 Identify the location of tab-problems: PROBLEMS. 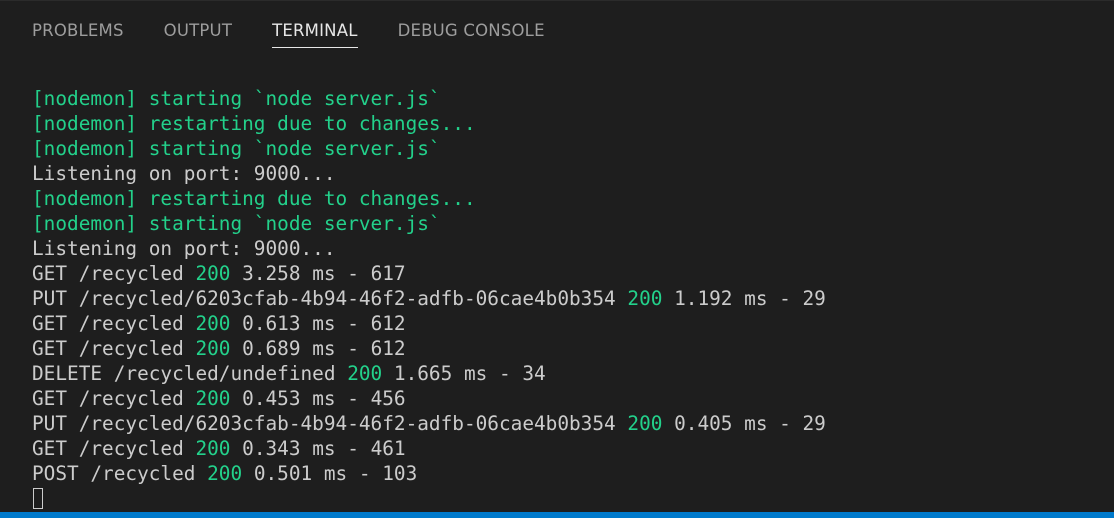
(78, 33).